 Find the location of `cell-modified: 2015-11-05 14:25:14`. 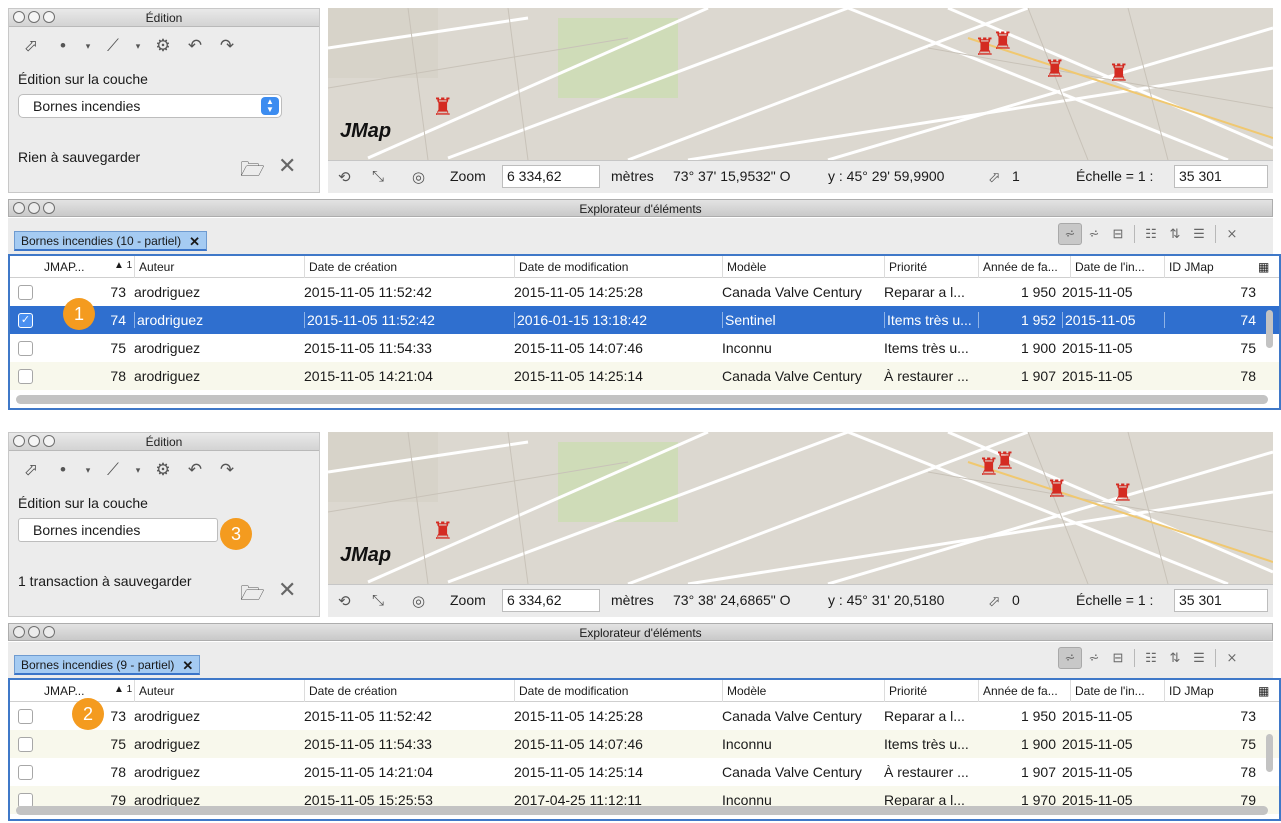

cell-modified: 2015-11-05 14:25:14 is located at coordinates (578, 376).